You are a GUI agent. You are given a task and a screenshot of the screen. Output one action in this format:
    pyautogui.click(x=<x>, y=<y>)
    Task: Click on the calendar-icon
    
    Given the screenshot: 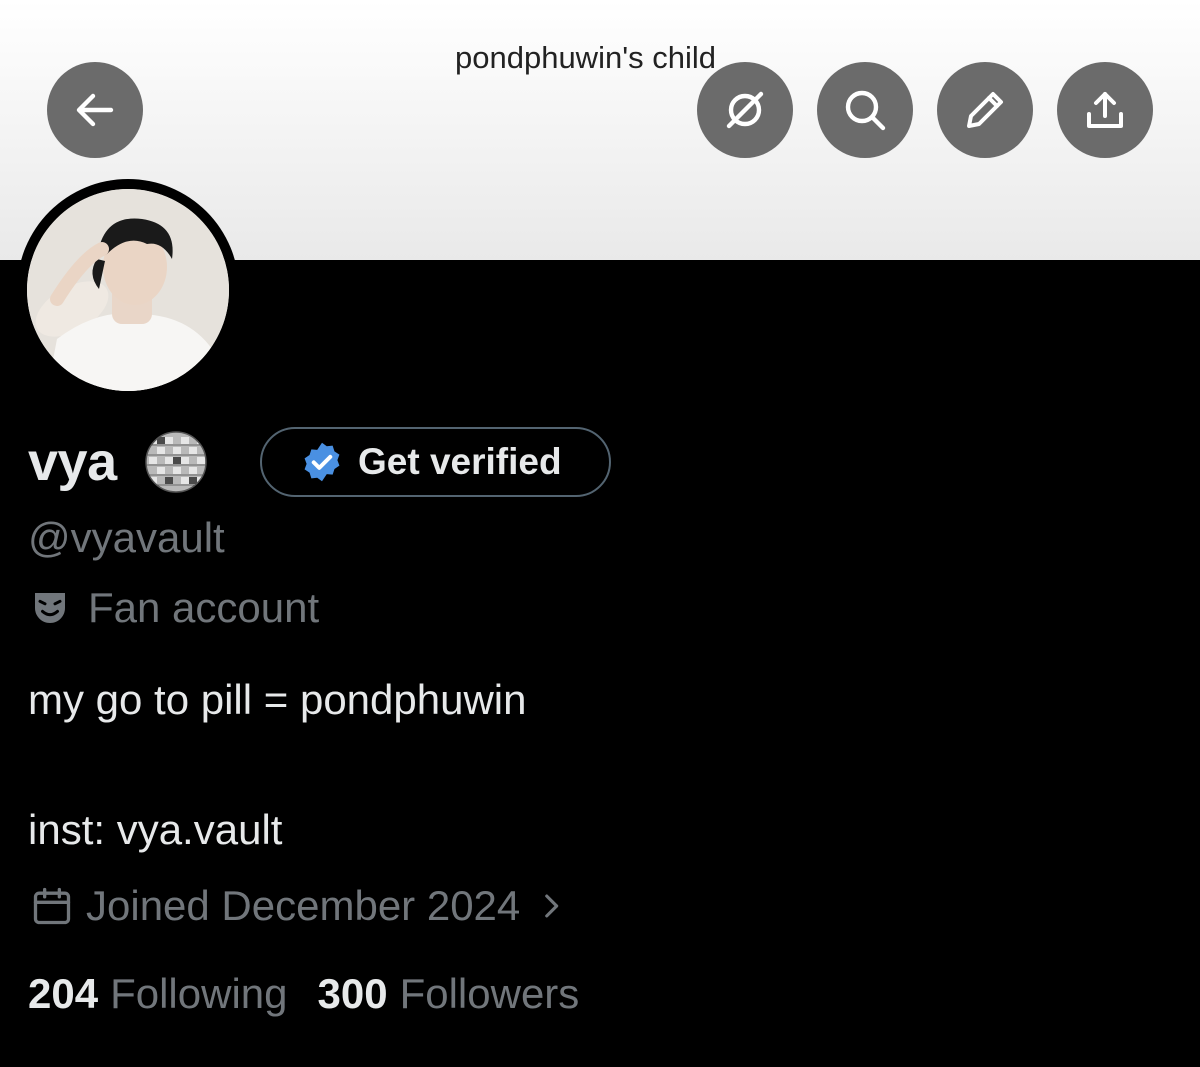 What is the action you would take?
    pyautogui.click(x=52, y=906)
    